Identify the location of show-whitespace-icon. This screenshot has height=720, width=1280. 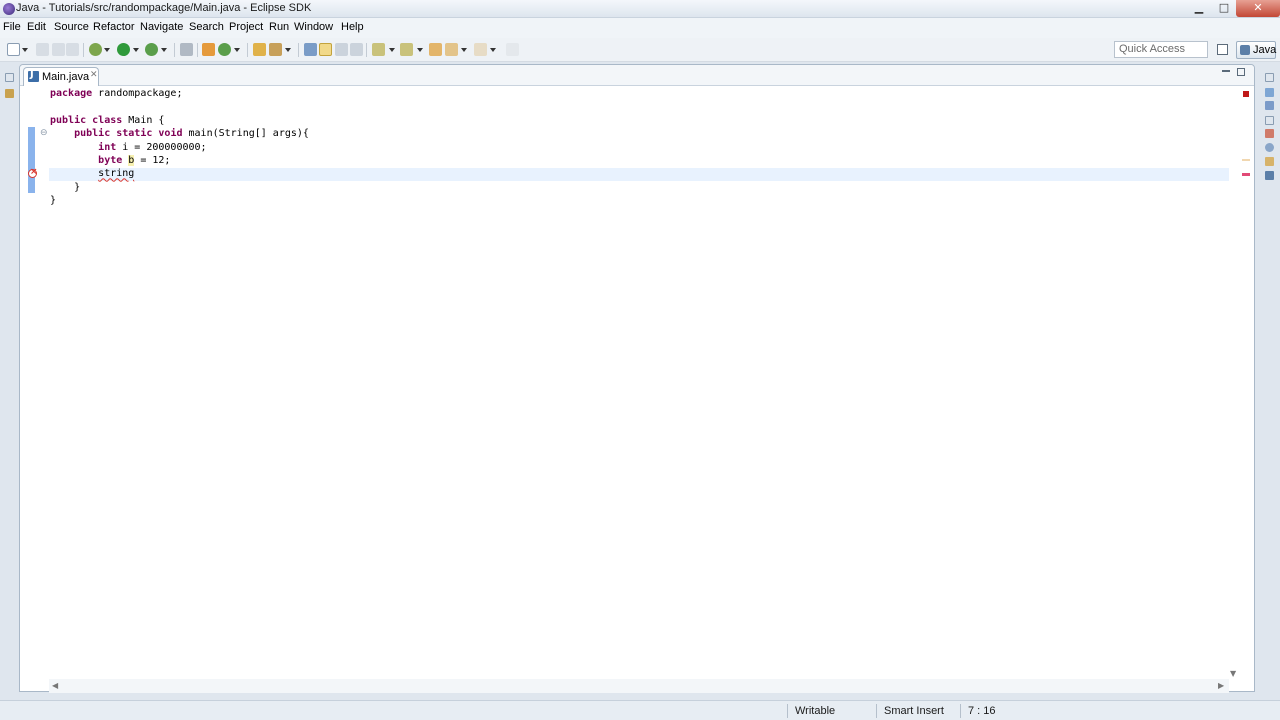
(356, 49).